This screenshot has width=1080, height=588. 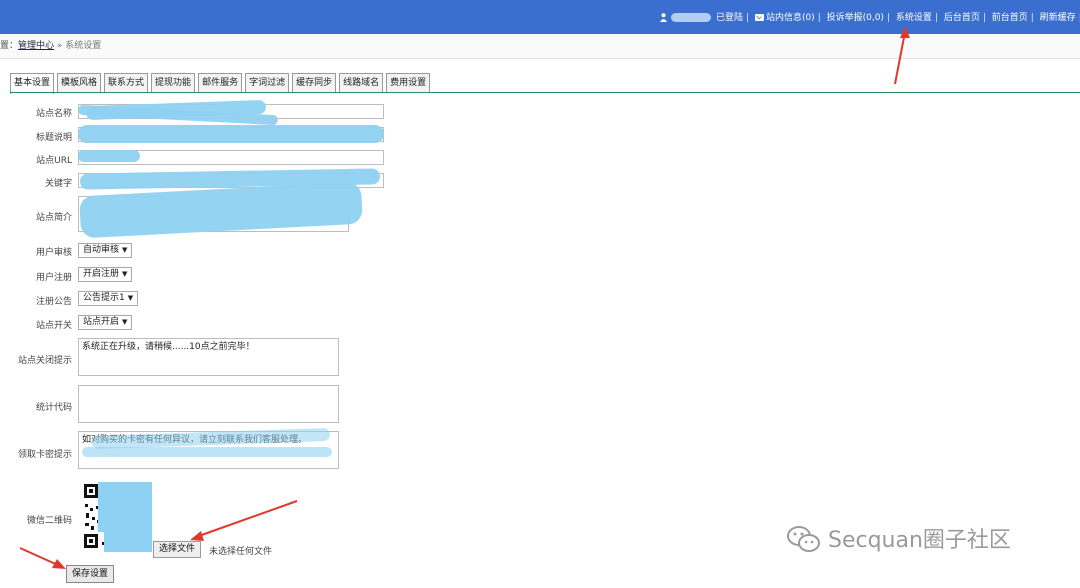 What do you see at coordinates (32, 83) in the screenshot?
I see `tab-basic: 基本设置` at bounding box center [32, 83].